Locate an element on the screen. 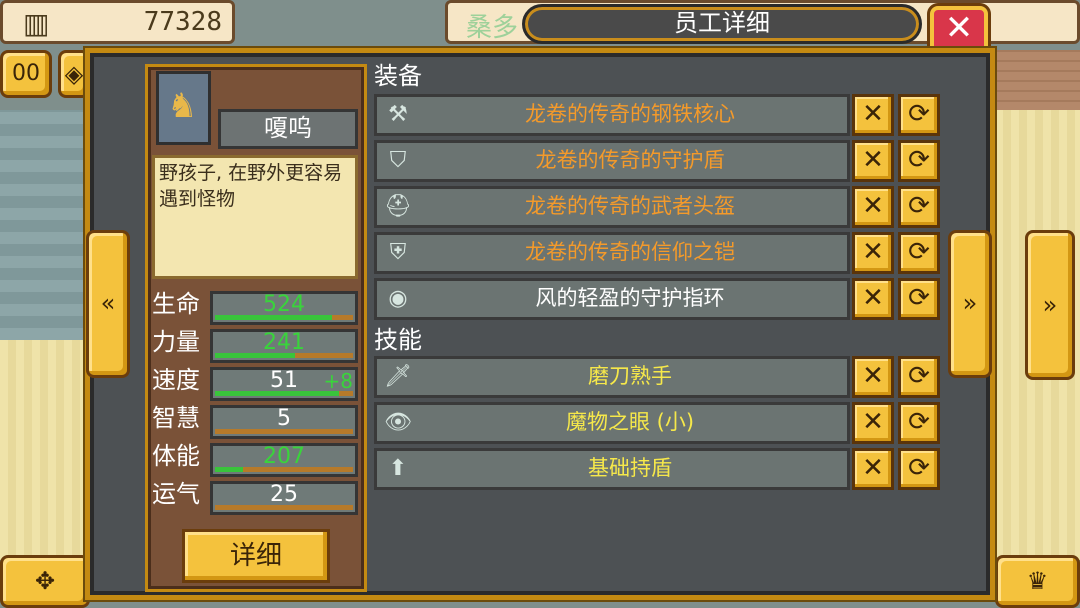 Image resolution: width=1080 pixels, height=608 pixels. equip-row: ⛑ 龙卷的传奇的武者头盔 is located at coordinates (612, 207).